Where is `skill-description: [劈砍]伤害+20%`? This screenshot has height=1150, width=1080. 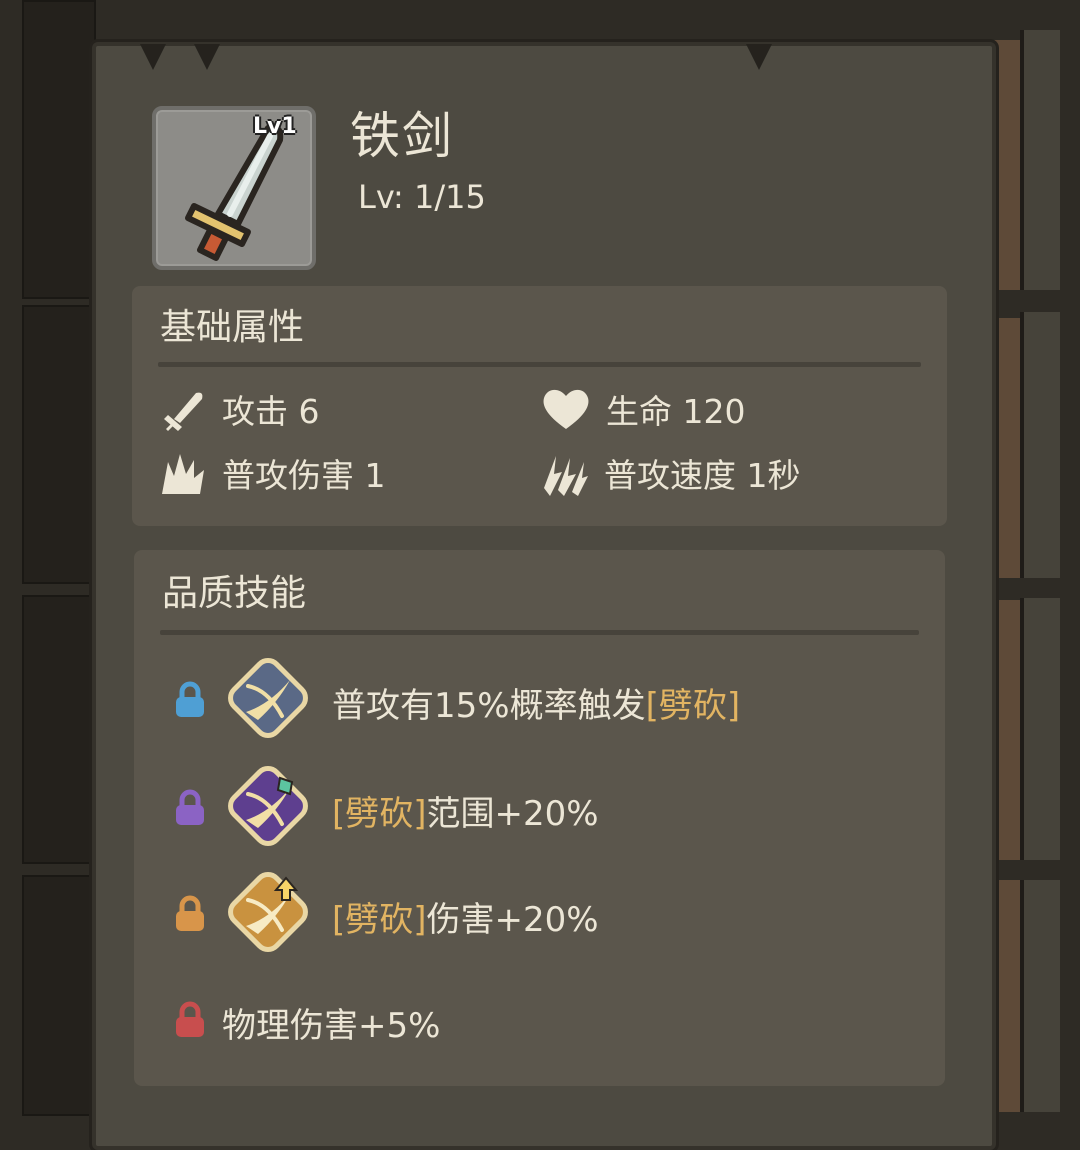
skill-description: [劈砍]伤害+20% is located at coordinates (465, 916).